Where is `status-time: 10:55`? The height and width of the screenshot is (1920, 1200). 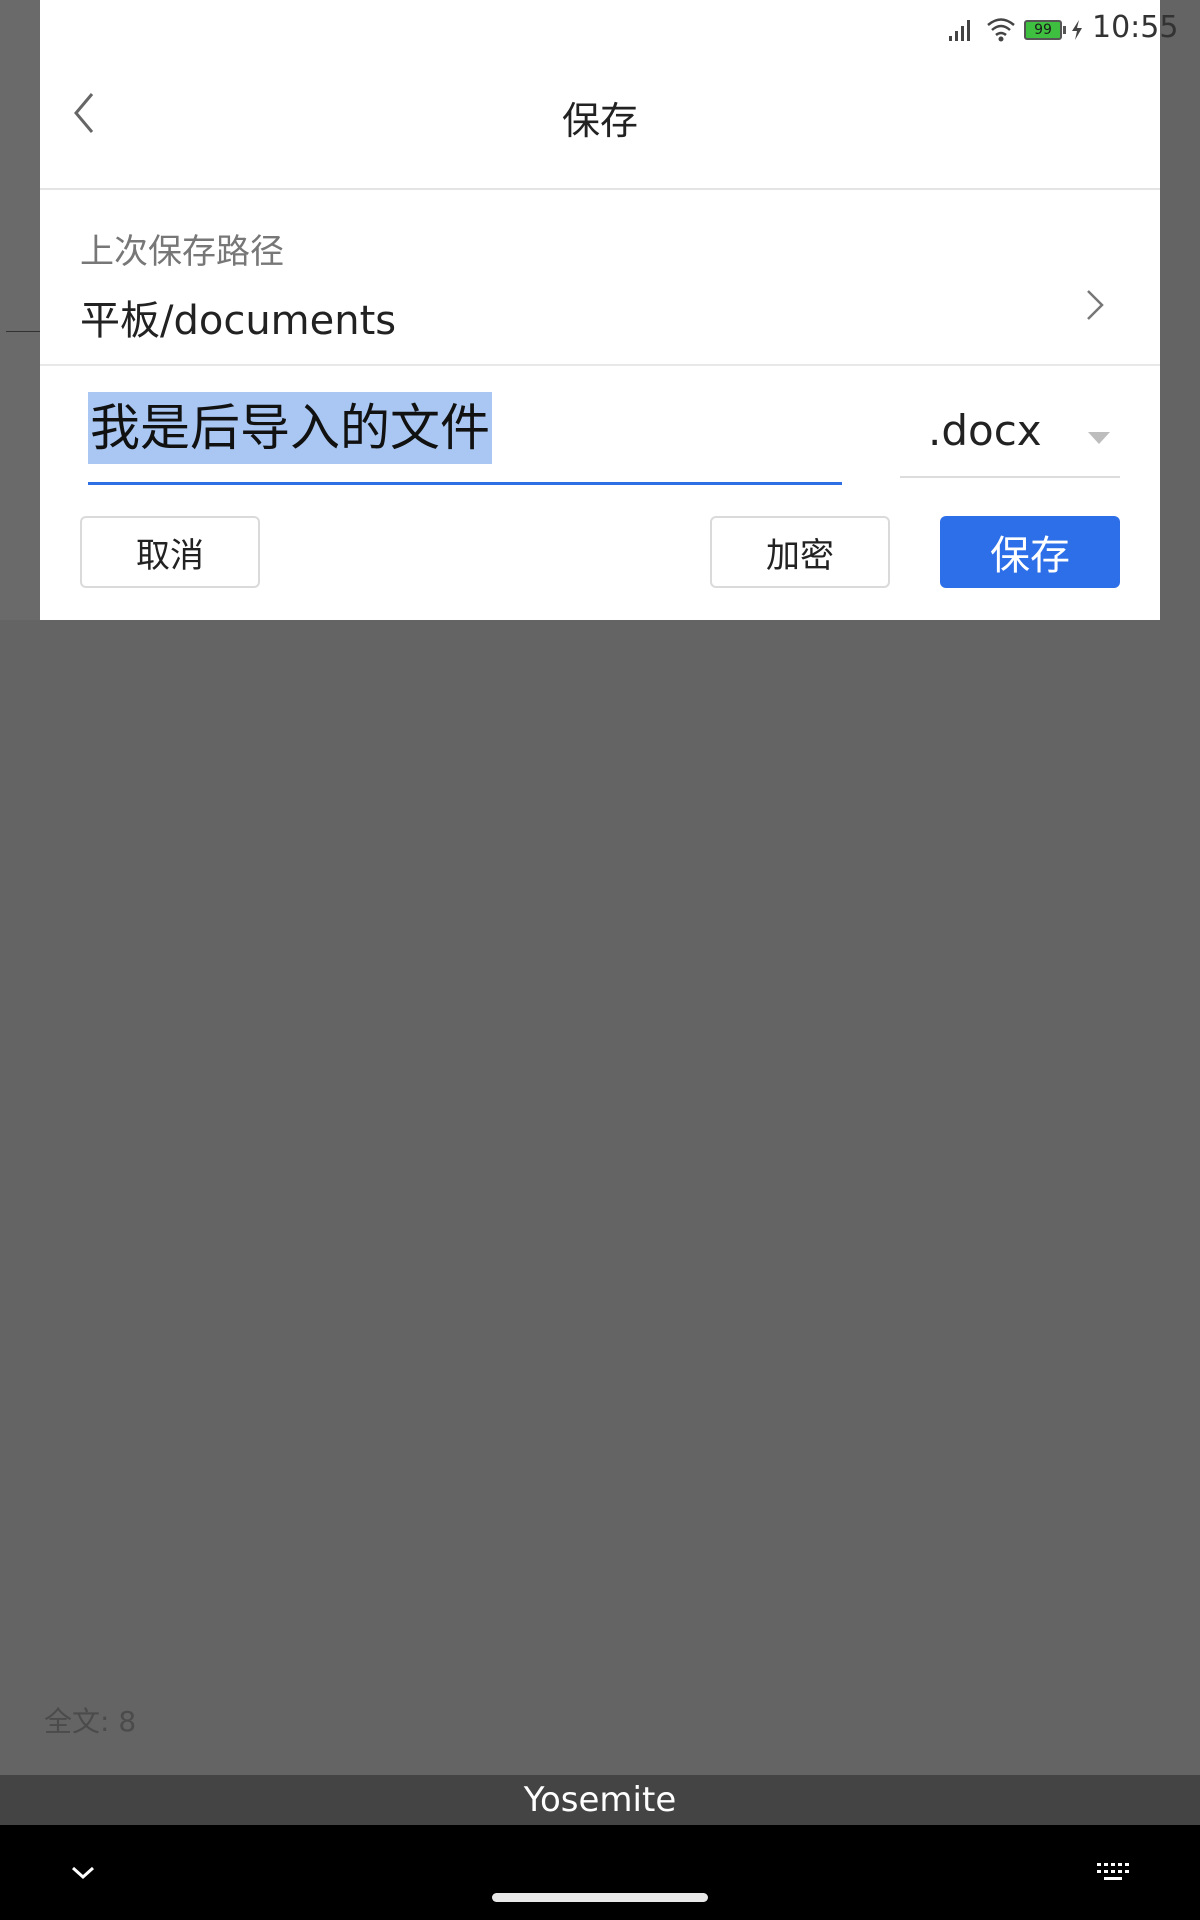 status-time: 10:55 is located at coordinates (1135, 27).